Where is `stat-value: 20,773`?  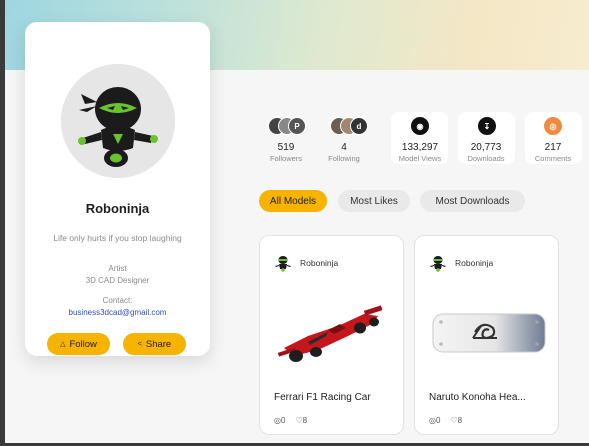
stat-value: 20,773 is located at coordinates (486, 147).